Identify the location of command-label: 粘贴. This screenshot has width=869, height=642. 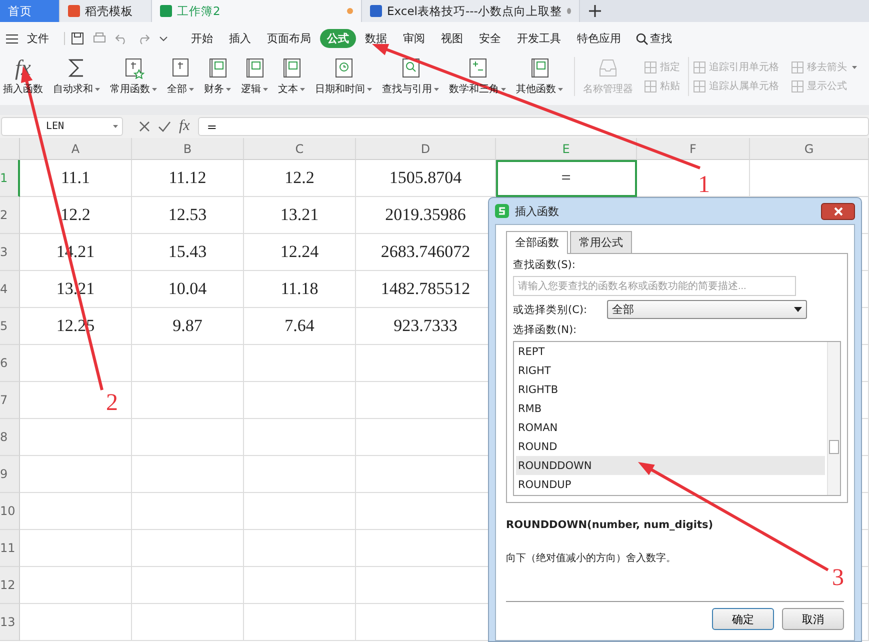
(670, 86).